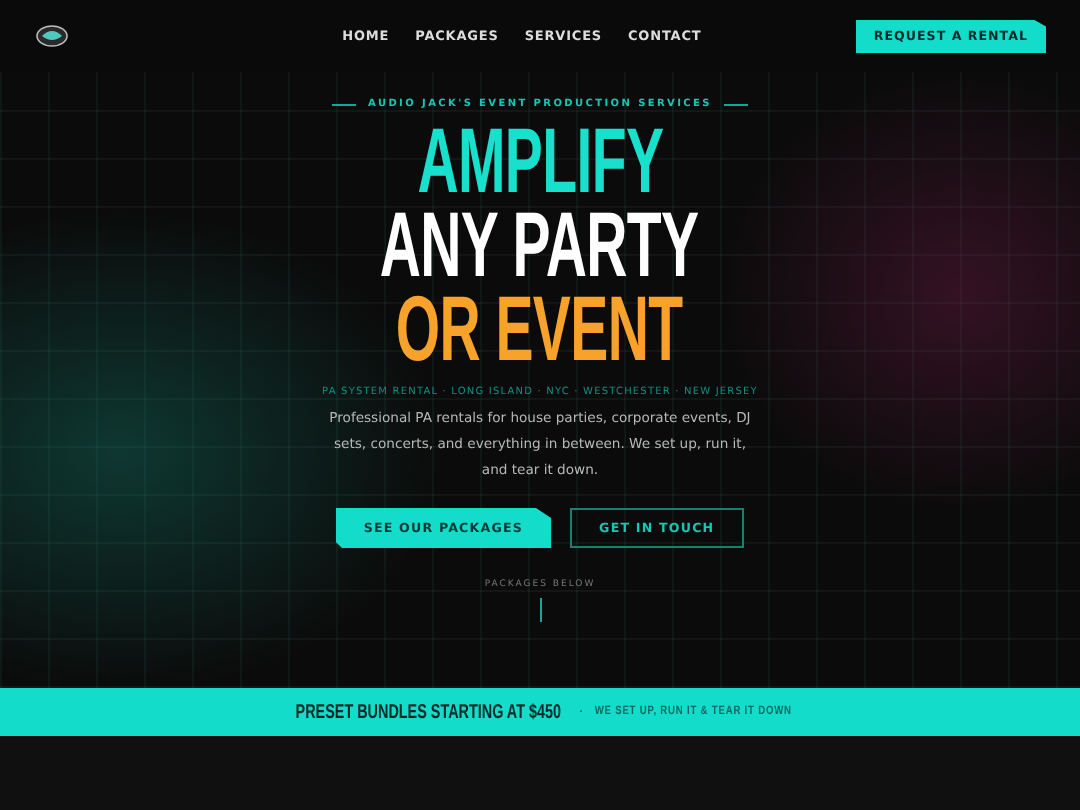  What do you see at coordinates (540, 610) in the screenshot?
I see `scroll-line` at bounding box center [540, 610].